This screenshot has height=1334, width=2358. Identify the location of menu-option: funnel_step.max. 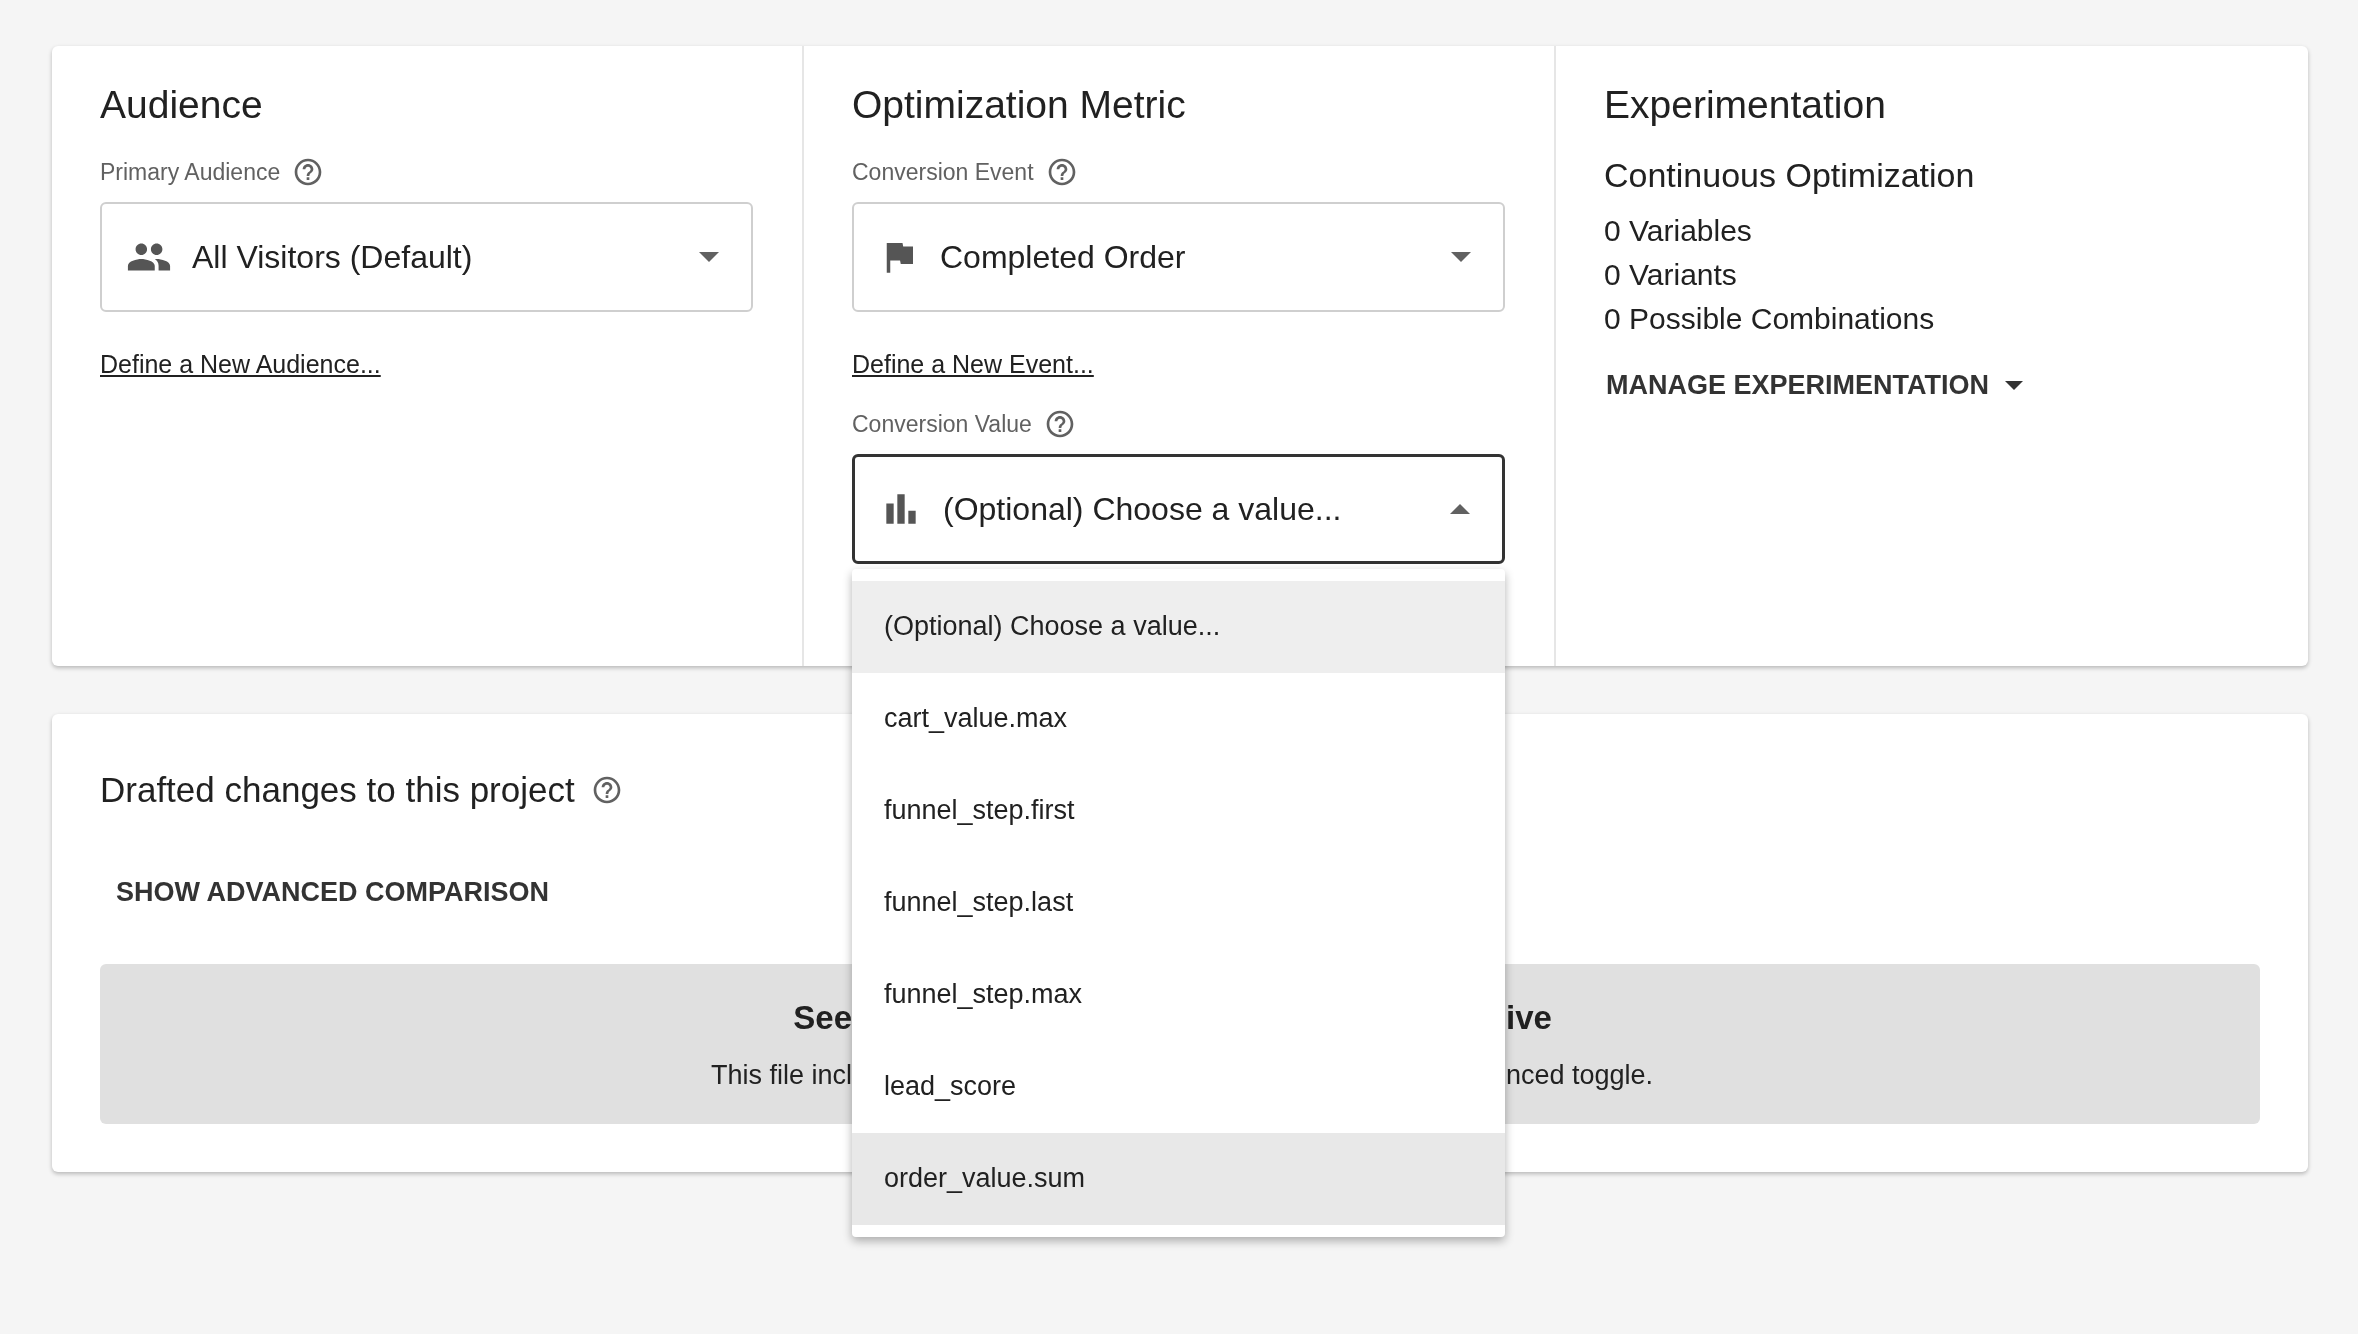
(1178, 994).